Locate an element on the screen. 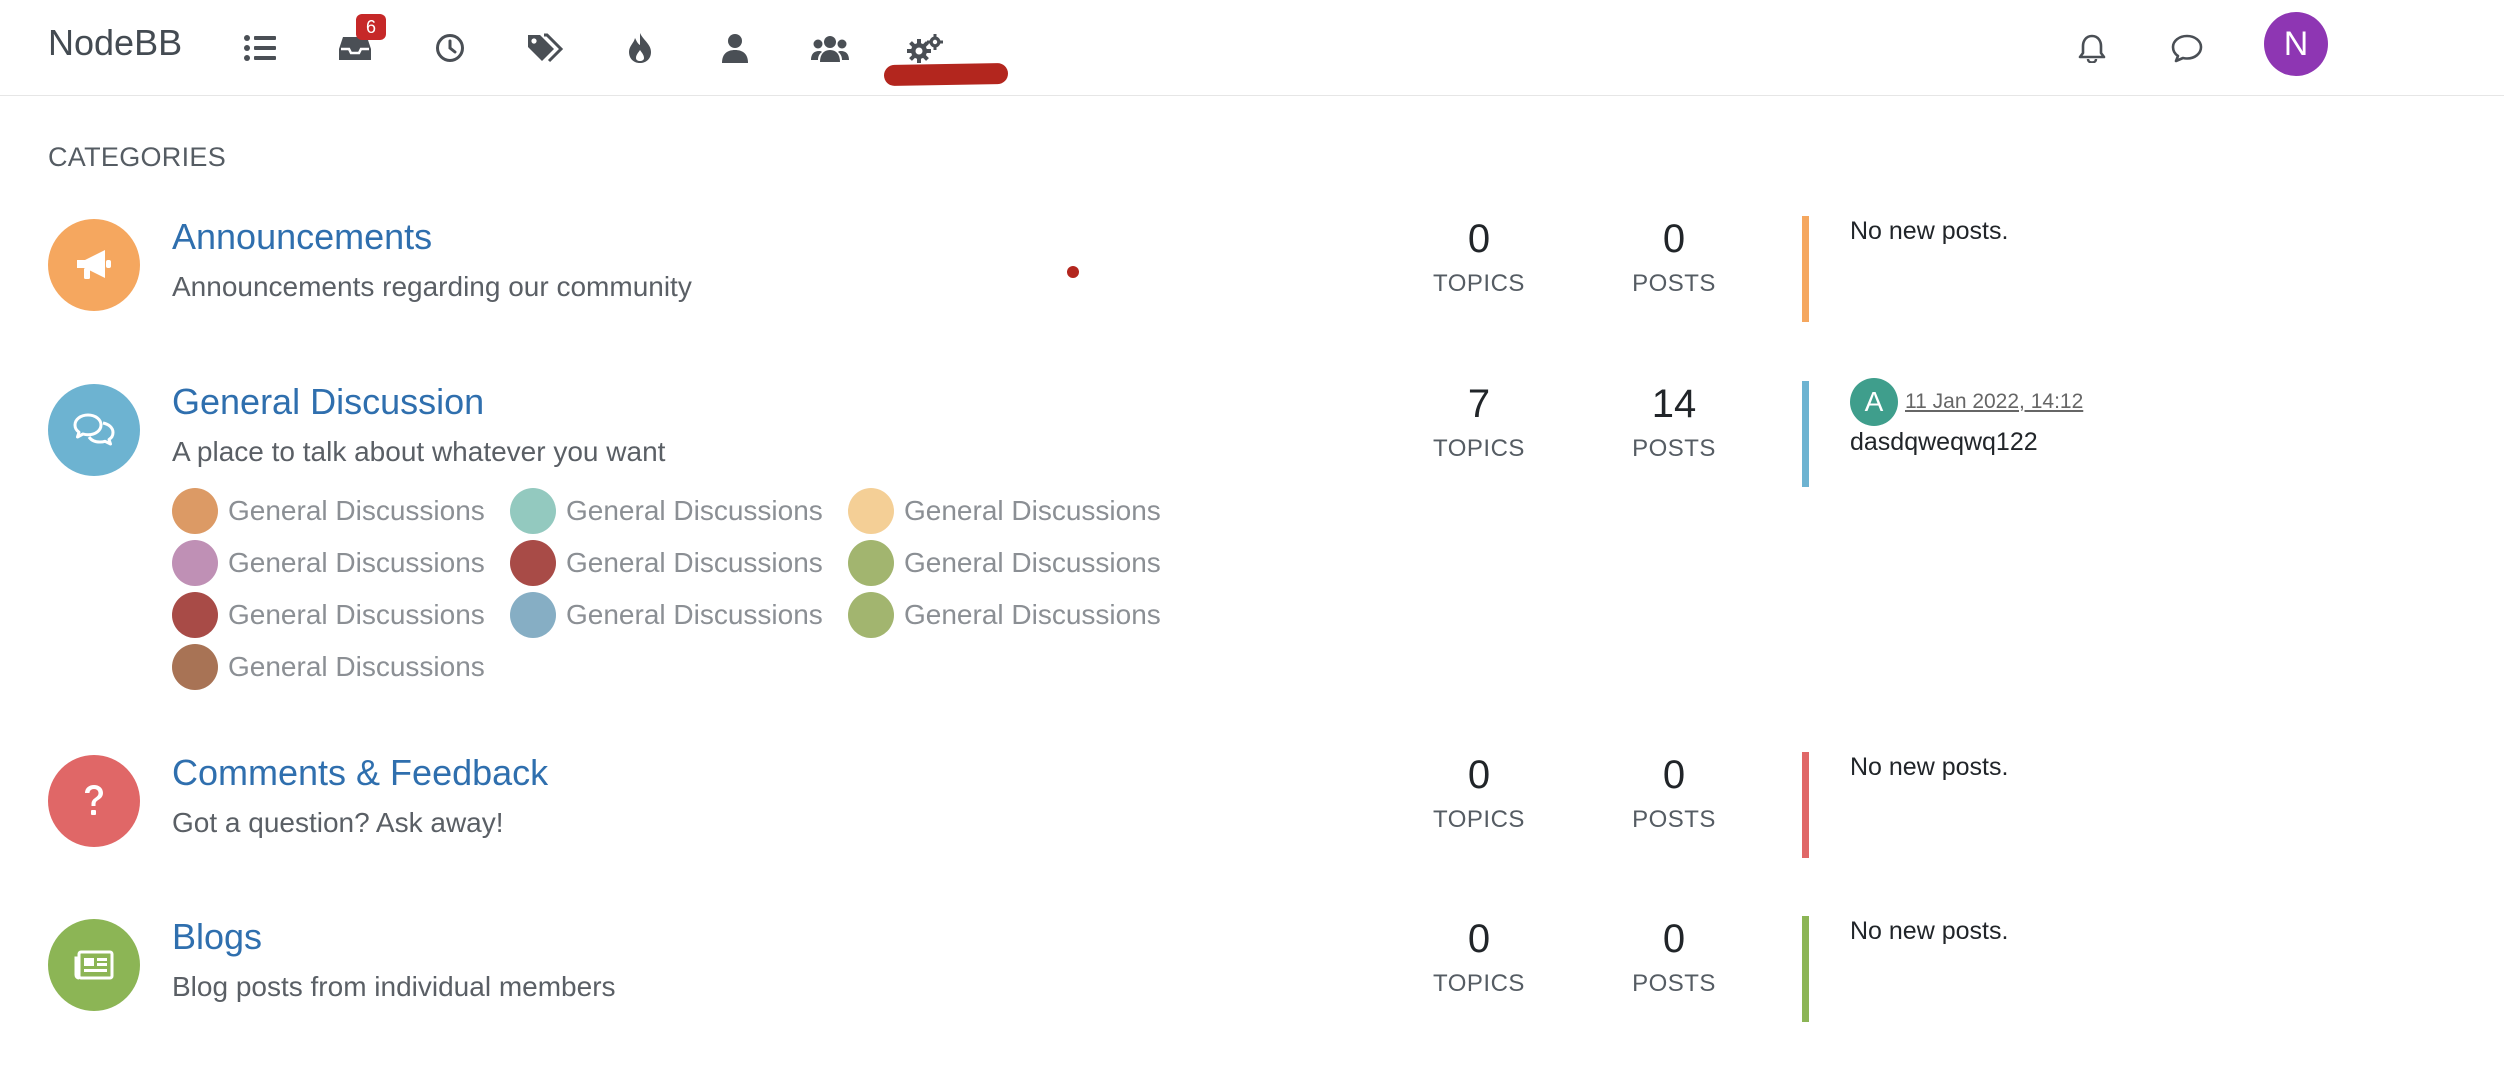 This screenshot has height=1068, width=2504. teaser-post-snippet: dasdqweqwq122 is located at coordinates (1944, 442).